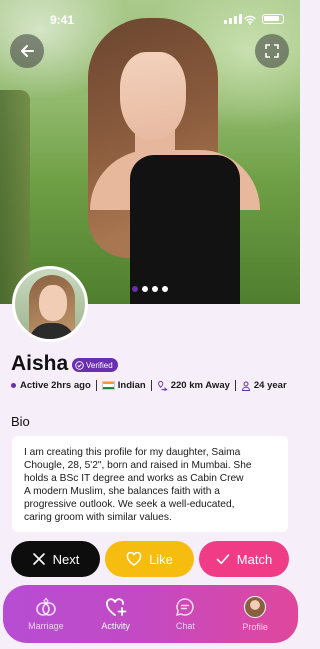  What do you see at coordinates (13, 385) in the screenshot?
I see `active-status-dot` at bounding box center [13, 385].